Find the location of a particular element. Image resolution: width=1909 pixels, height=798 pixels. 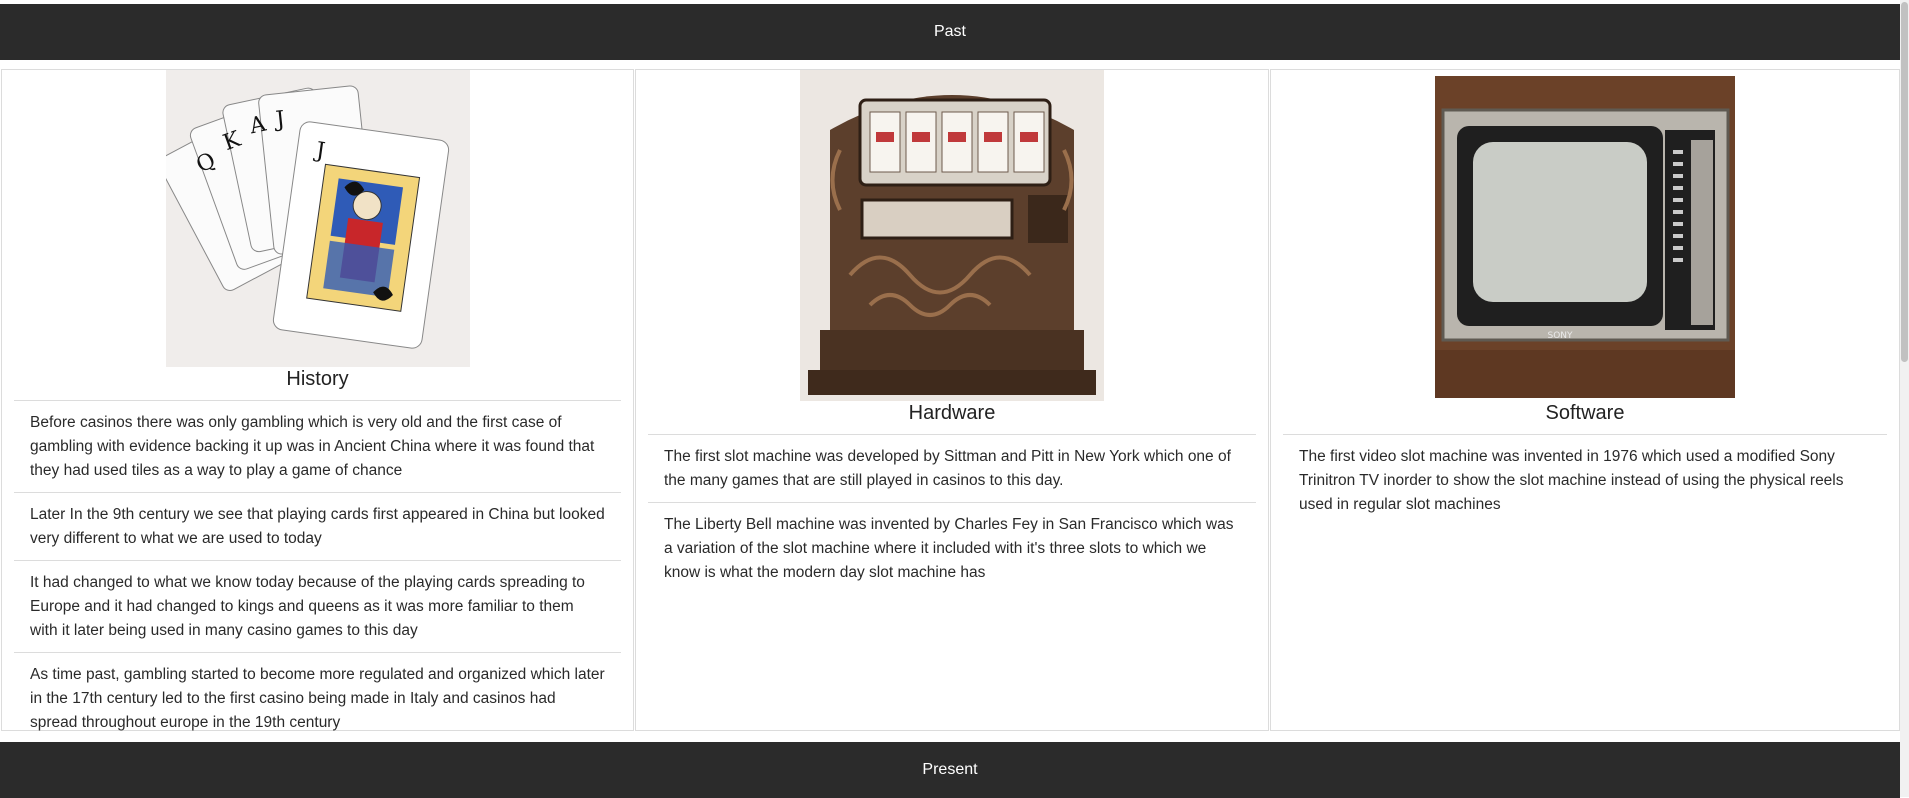

slot-machine-image is located at coordinates (952, 235).